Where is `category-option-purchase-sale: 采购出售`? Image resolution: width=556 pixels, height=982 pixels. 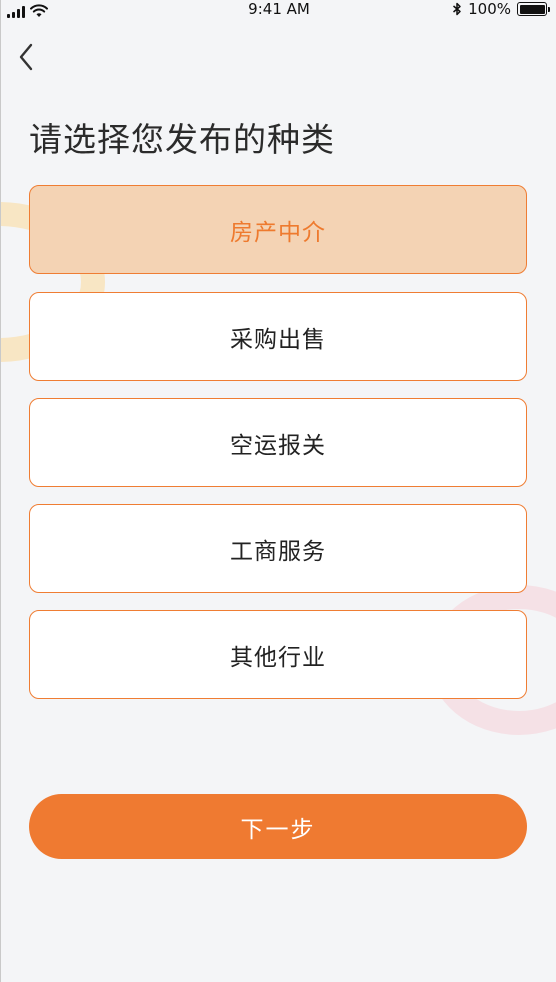
category-option-purchase-sale: 采购出售 is located at coordinates (278, 336).